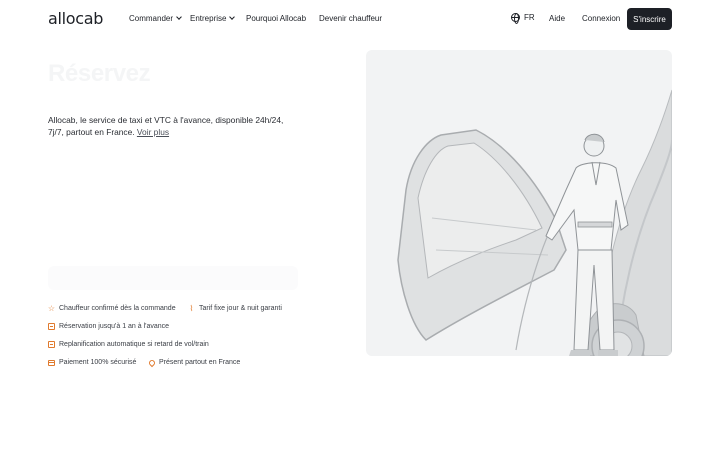 This screenshot has width=720, height=450. Describe the element at coordinates (173, 278) in the screenshot. I see `booking-form-placeholder` at that location.